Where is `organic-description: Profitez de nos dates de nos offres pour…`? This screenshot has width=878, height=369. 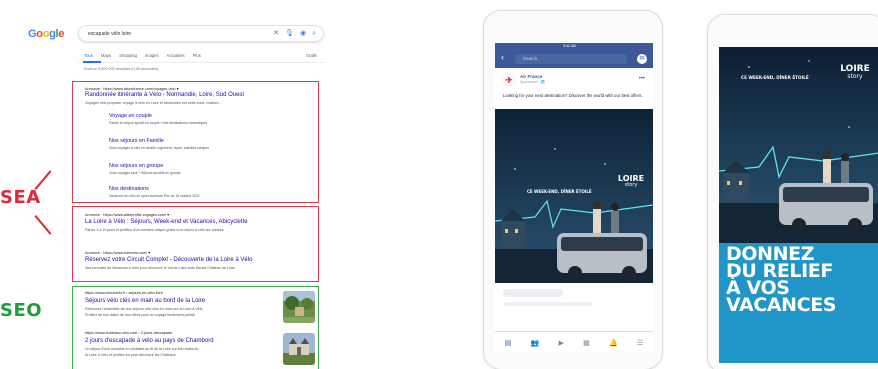 organic-description: Profitez de nos dates de nos offres pour… is located at coordinates (140, 315).